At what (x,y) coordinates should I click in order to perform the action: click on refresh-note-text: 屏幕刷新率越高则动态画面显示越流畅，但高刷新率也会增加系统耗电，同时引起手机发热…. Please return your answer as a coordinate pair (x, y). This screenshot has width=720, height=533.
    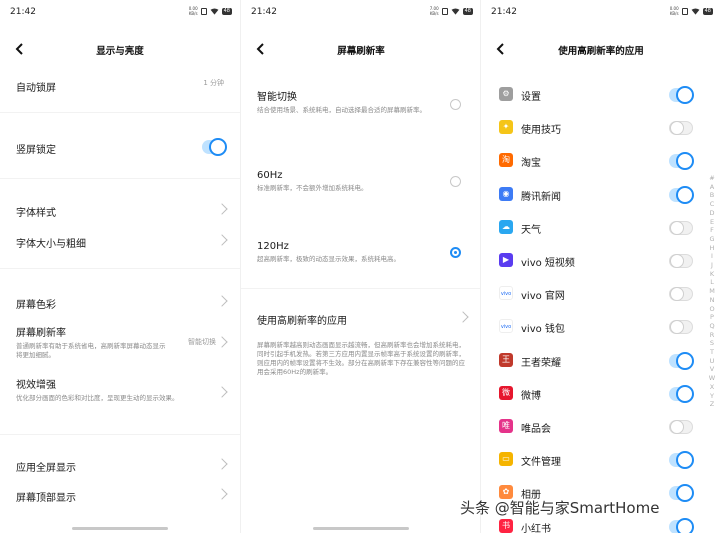
    Looking at the image, I should click on (361, 358).